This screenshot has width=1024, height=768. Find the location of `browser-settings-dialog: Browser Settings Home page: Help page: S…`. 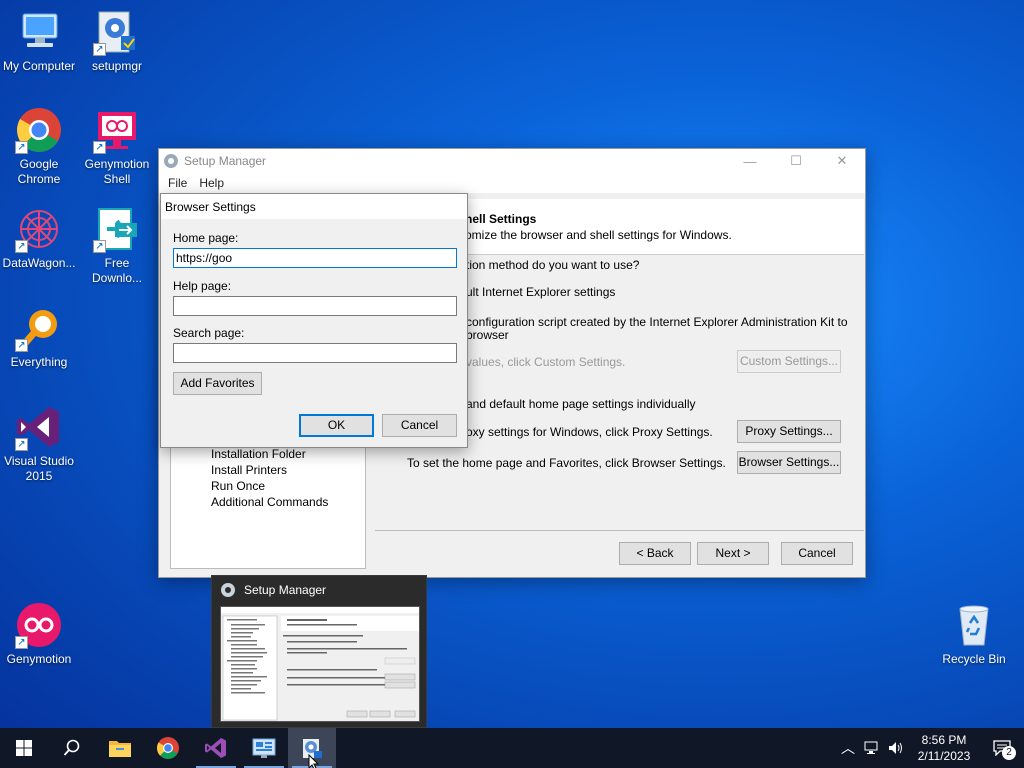

browser-settings-dialog: Browser Settings Home page: Help page: S… is located at coordinates (314, 320).